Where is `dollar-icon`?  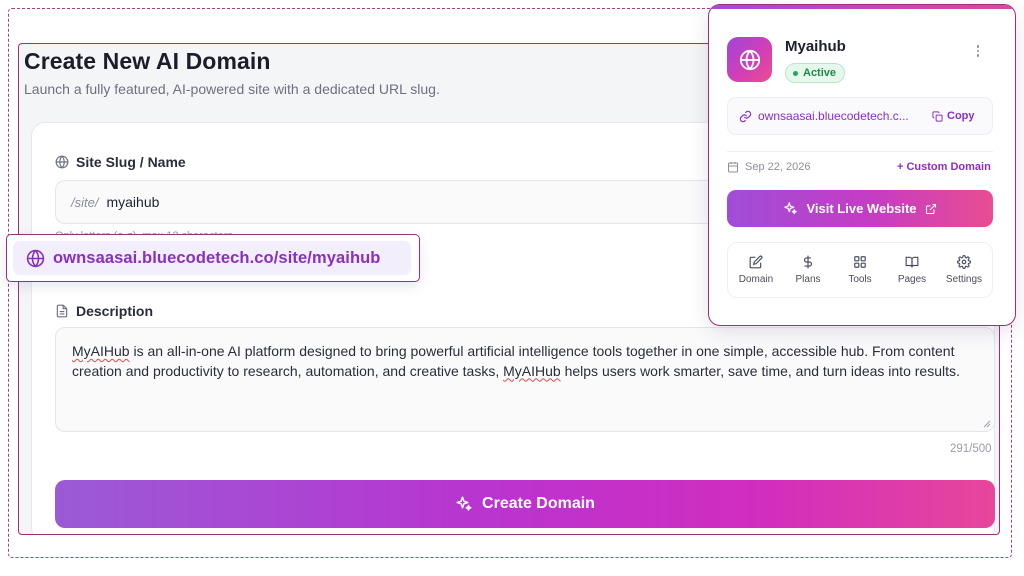
dollar-icon is located at coordinates (808, 262).